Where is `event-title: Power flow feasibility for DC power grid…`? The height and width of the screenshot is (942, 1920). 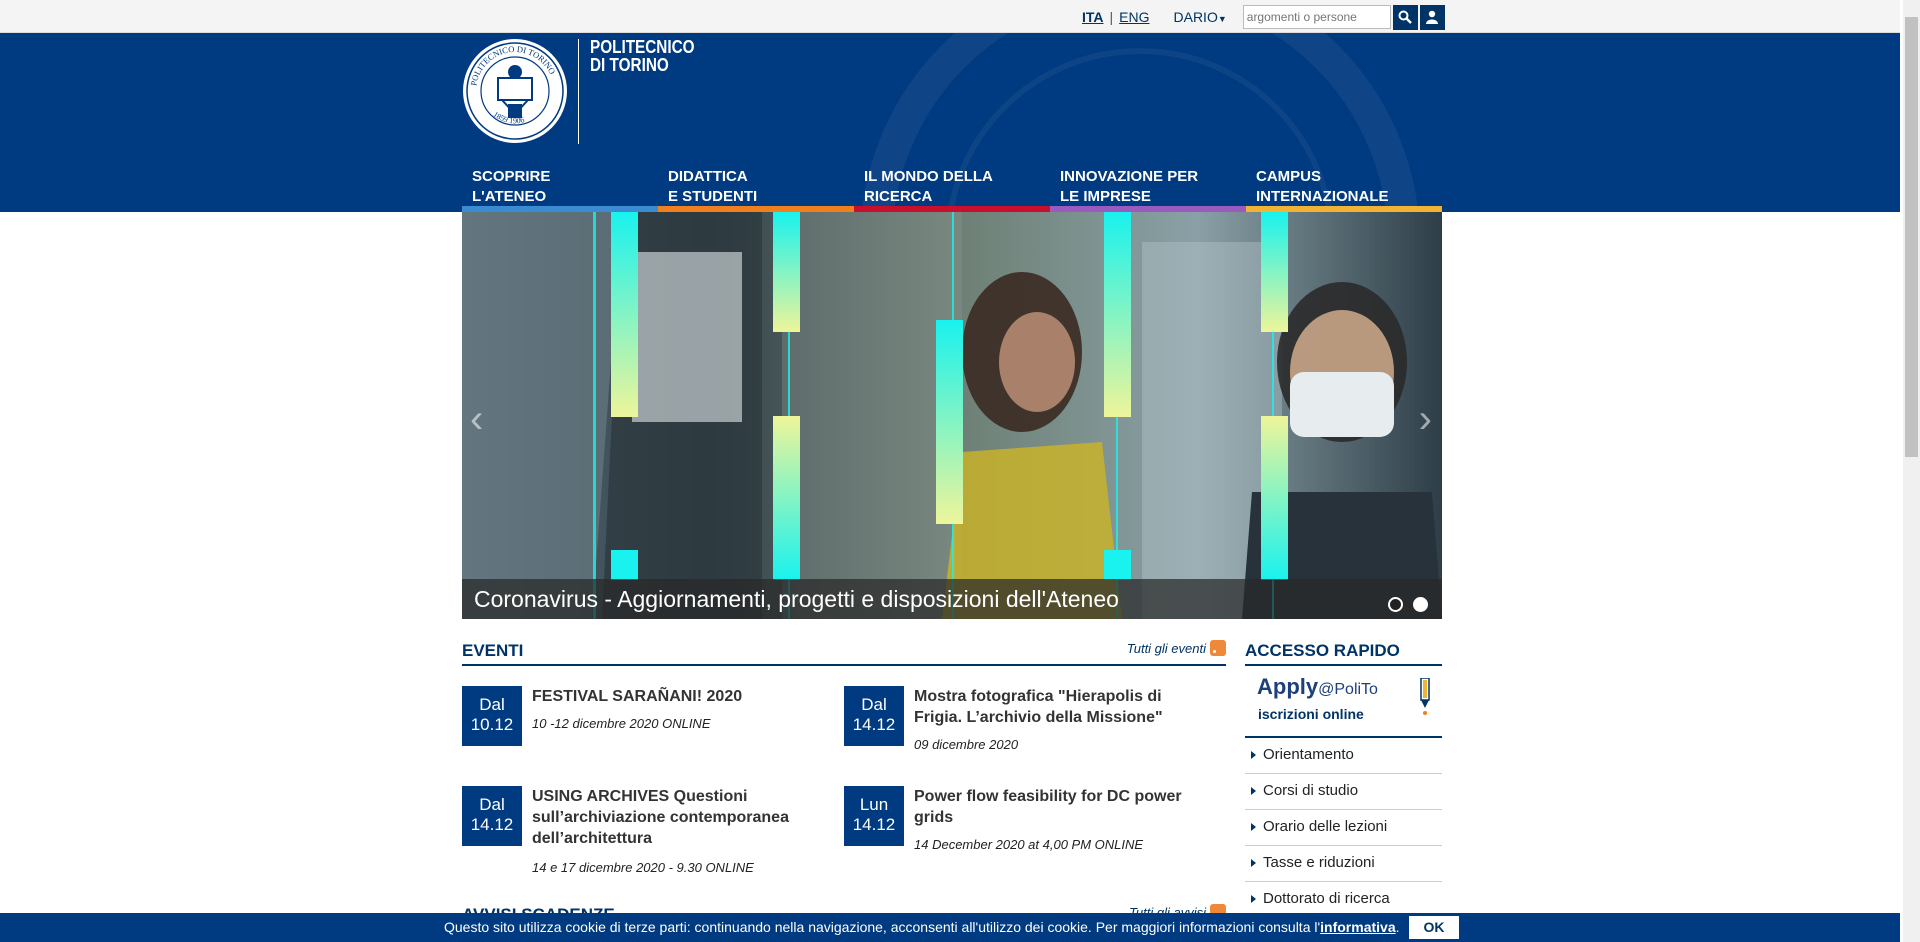
event-title: Power flow feasibility for DC power grid… is located at coordinates (1064, 807).